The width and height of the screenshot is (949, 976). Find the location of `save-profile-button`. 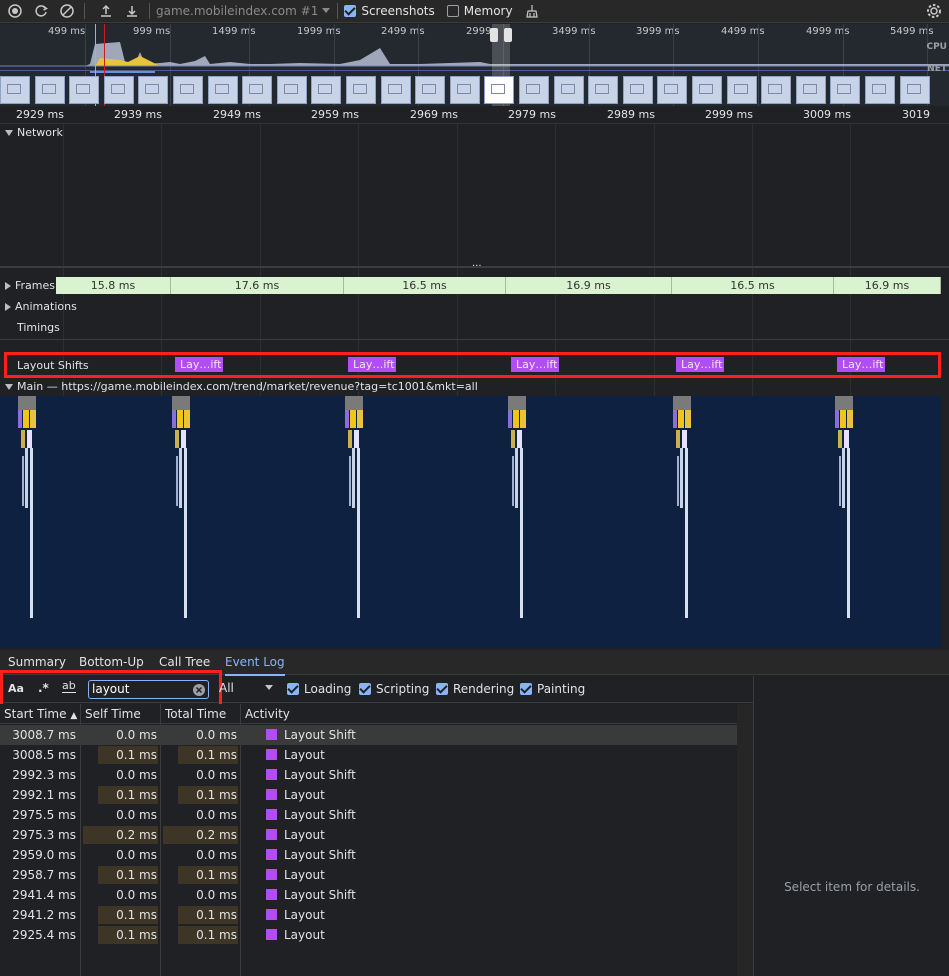

save-profile-button is located at coordinates (132, 11).